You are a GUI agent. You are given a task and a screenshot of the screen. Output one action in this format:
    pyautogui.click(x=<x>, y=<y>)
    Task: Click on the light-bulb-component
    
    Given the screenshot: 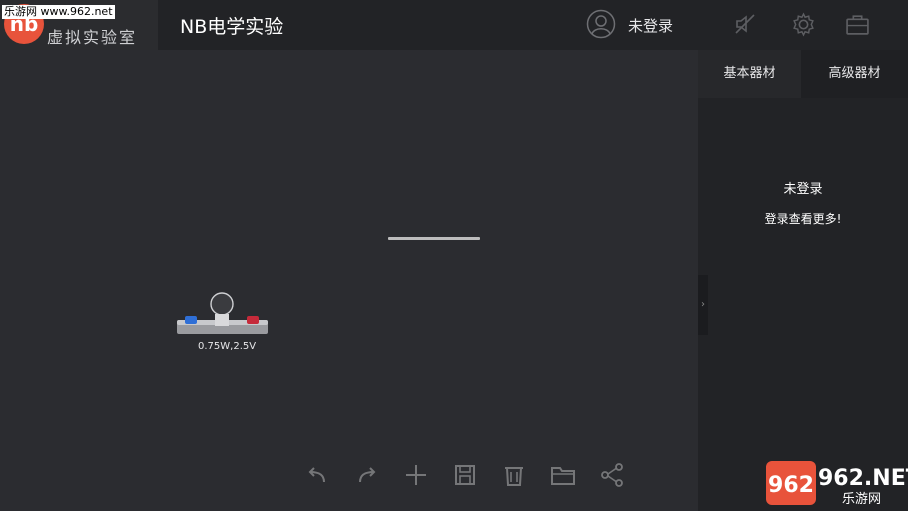 What is the action you would take?
    pyautogui.click(x=222, y=315)
    